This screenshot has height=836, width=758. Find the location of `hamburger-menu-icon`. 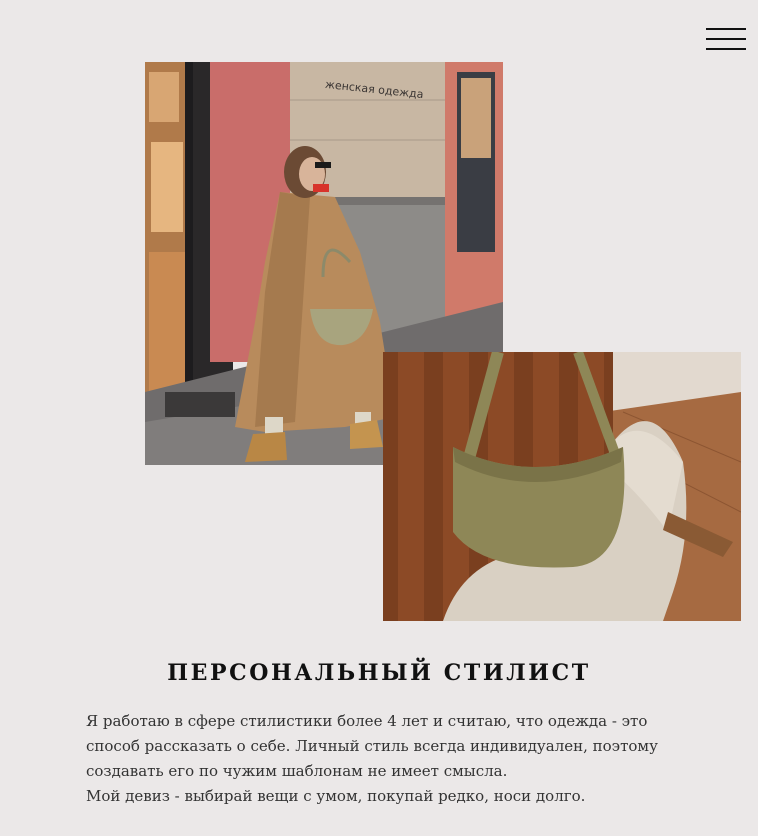

hamburger-menu-icon is located at coordinates (726, 29).